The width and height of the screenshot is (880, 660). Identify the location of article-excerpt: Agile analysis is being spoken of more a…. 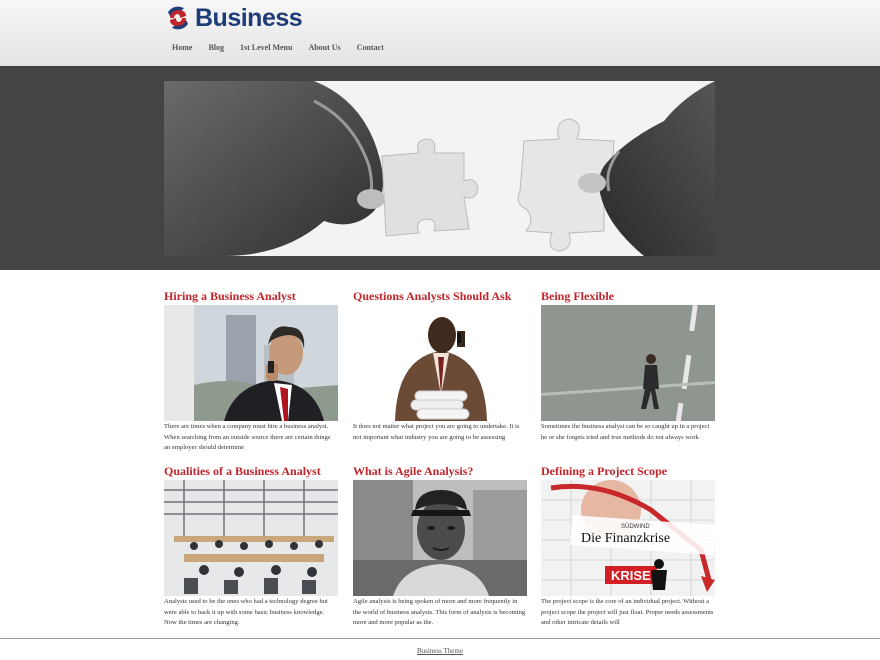
(439, 612).